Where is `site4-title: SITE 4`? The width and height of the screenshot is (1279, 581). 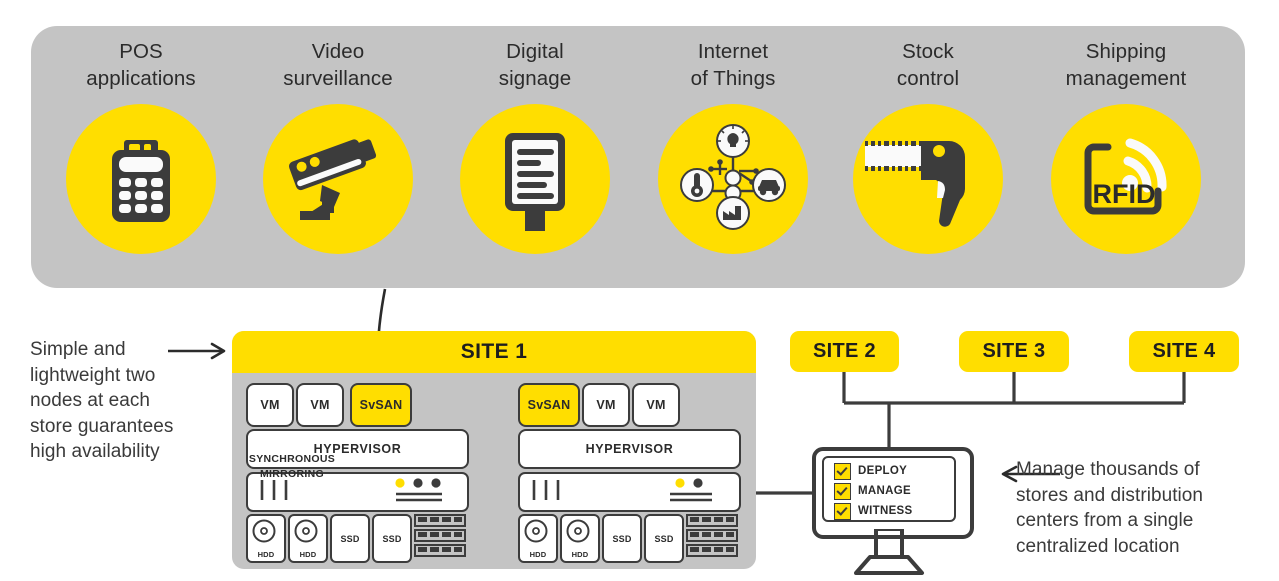
site4-title: SITE 4 is located at coordinates (1184, 351).